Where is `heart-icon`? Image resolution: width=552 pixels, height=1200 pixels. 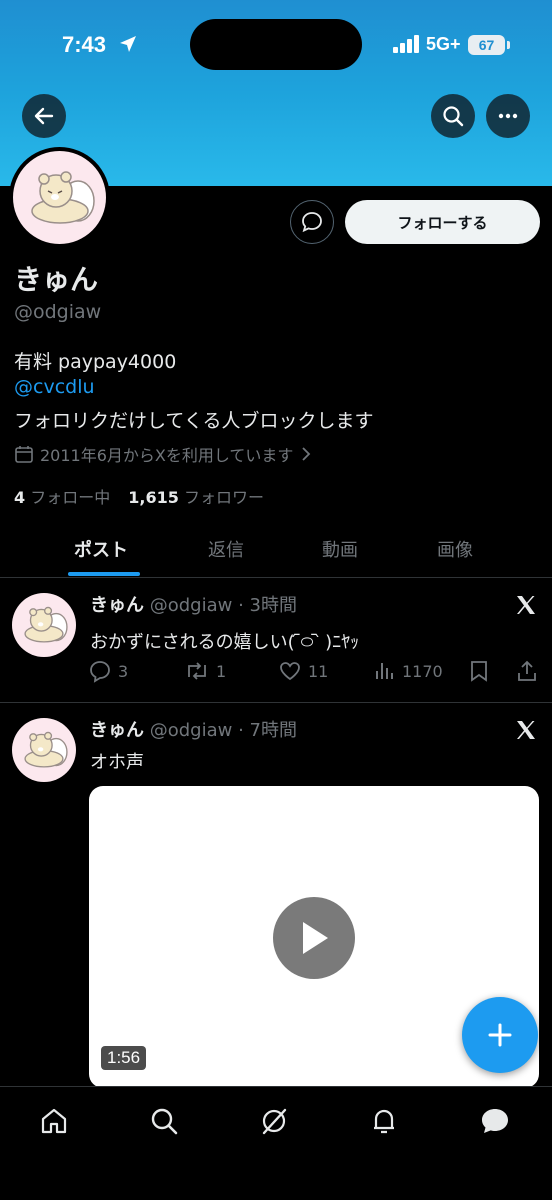 heart-icon is located at coordinates (290, 671).